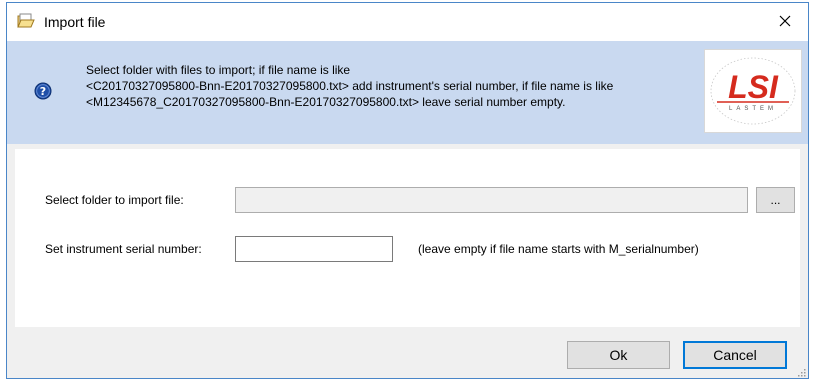 The image size is (816, 383). Describe the element at coordinates (114, 200) in the screenshot. I see `folder-label: Select folder to import file:` at that location.